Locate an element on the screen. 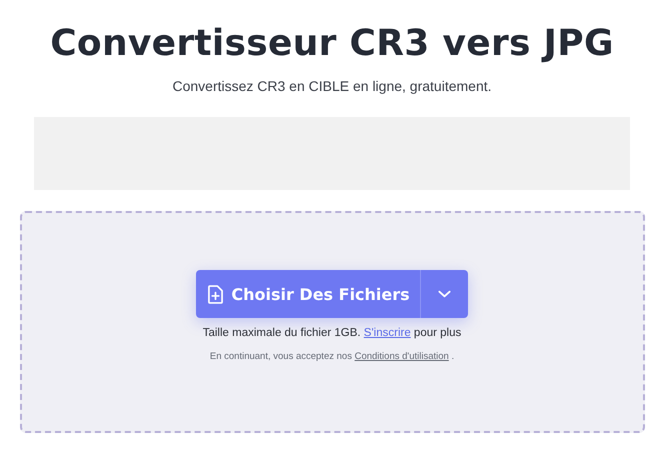 This screenshot has width=664, height=450. choose-files-button: Choisir Des Fichiers is located at coordinates (308, 294).